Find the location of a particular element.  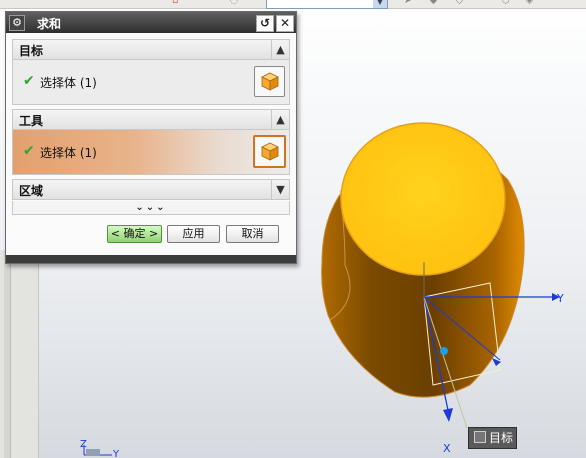

corner-y-label: Y is located at coordinates (116, 453).